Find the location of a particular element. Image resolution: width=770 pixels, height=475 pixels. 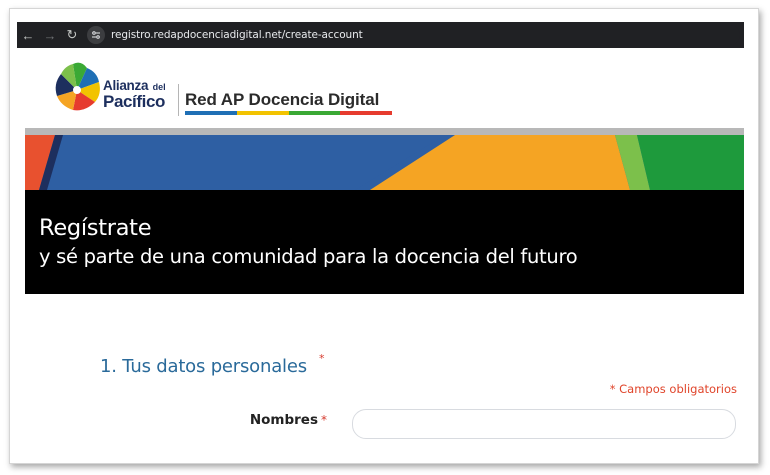

nombres-label: Nombres * is located at coordinates (288, 420).